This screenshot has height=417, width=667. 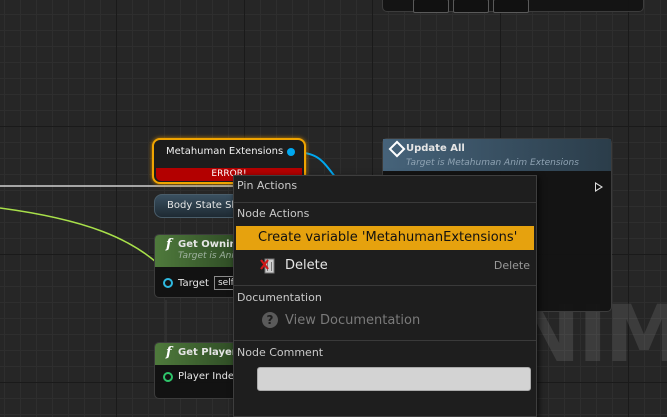 What do you see at coordinates (225, 151) in the screenshot?
I see `variable-node-label: Metahuman Extensions` at bounding box center [225, 151].